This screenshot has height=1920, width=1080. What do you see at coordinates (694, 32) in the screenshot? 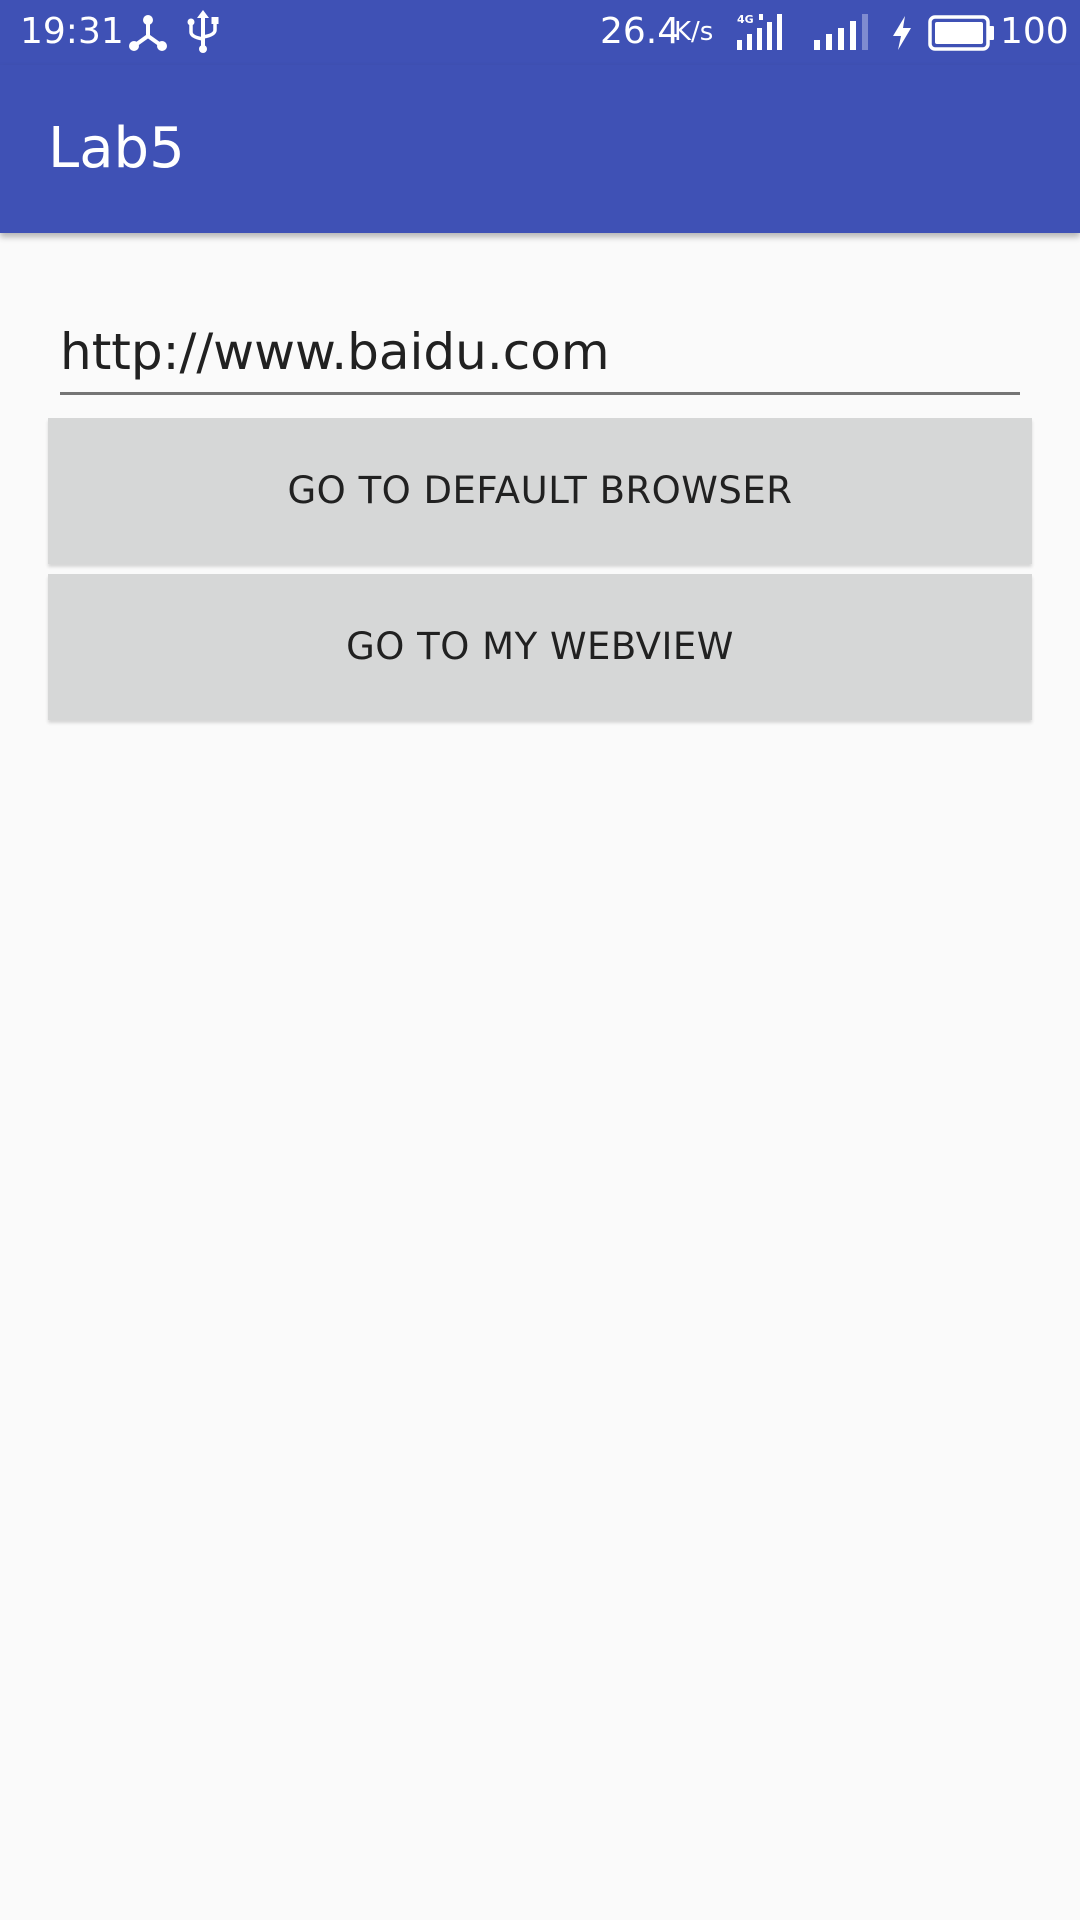
I see `network-speed-unit: K/s` at bounding box center [694, 32].